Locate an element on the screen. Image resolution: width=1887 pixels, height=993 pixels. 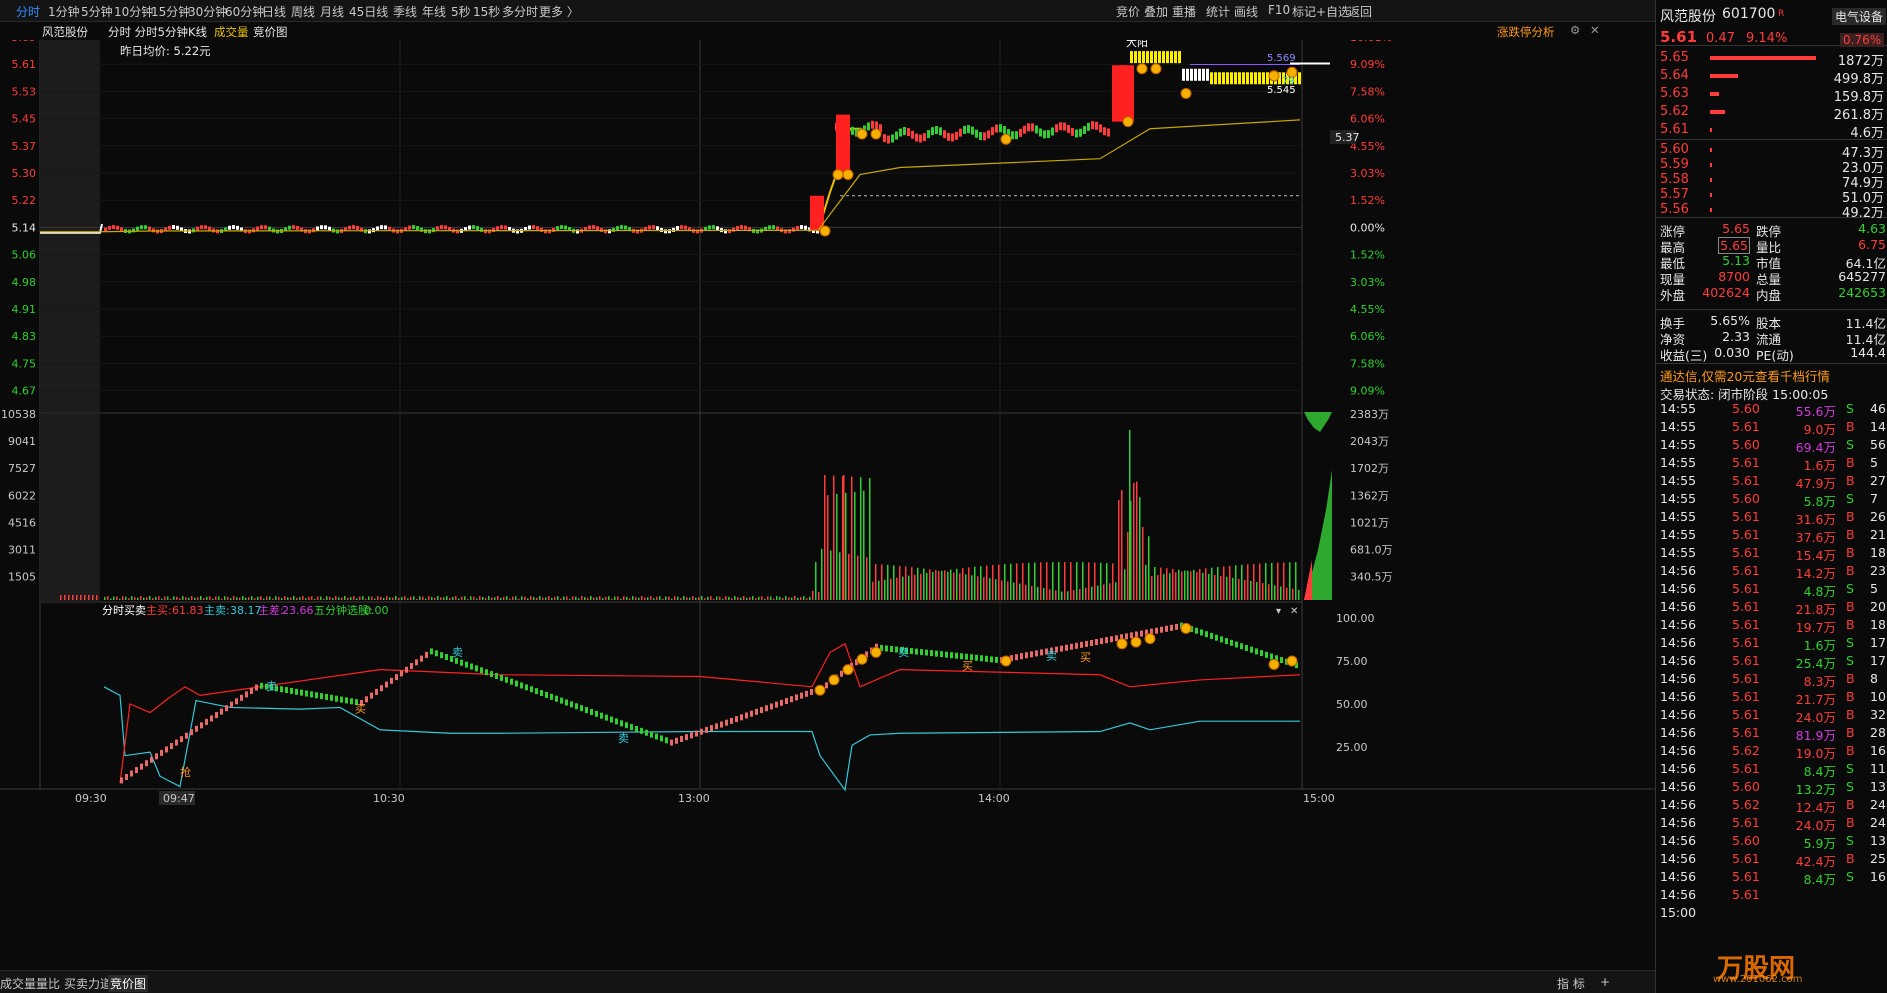
indicator-header-text: 38.17 is located at coordinates (246, 610).